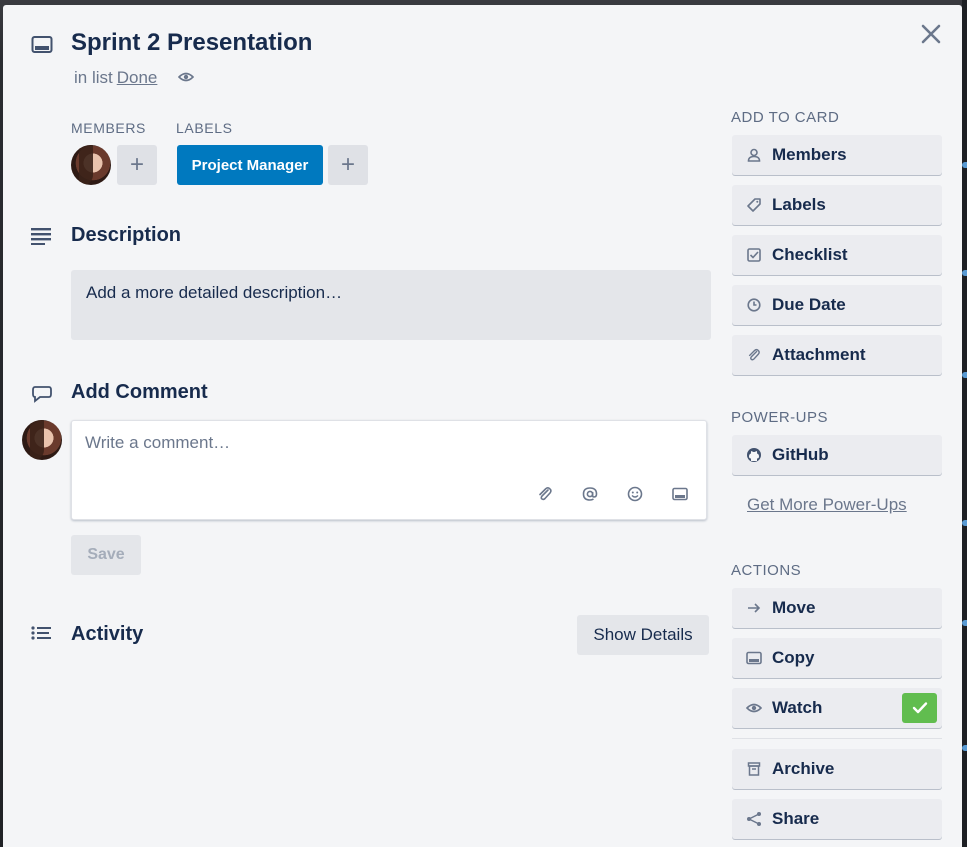 The image size is (967, 847). I want to click on sidebar-move-button: Move, so click(837, 608).